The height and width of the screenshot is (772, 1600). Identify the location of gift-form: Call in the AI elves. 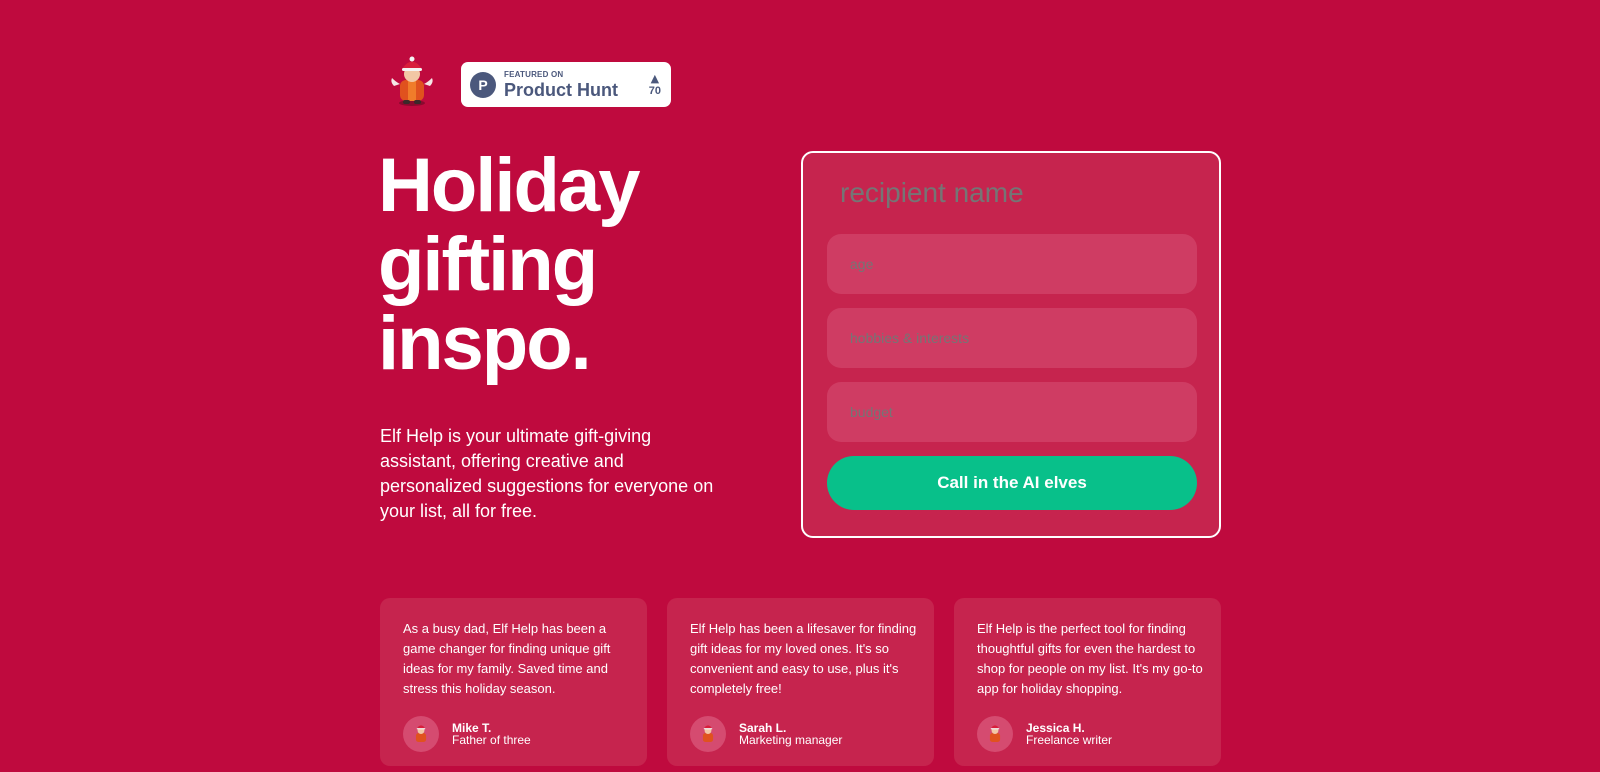
(1011, 344).